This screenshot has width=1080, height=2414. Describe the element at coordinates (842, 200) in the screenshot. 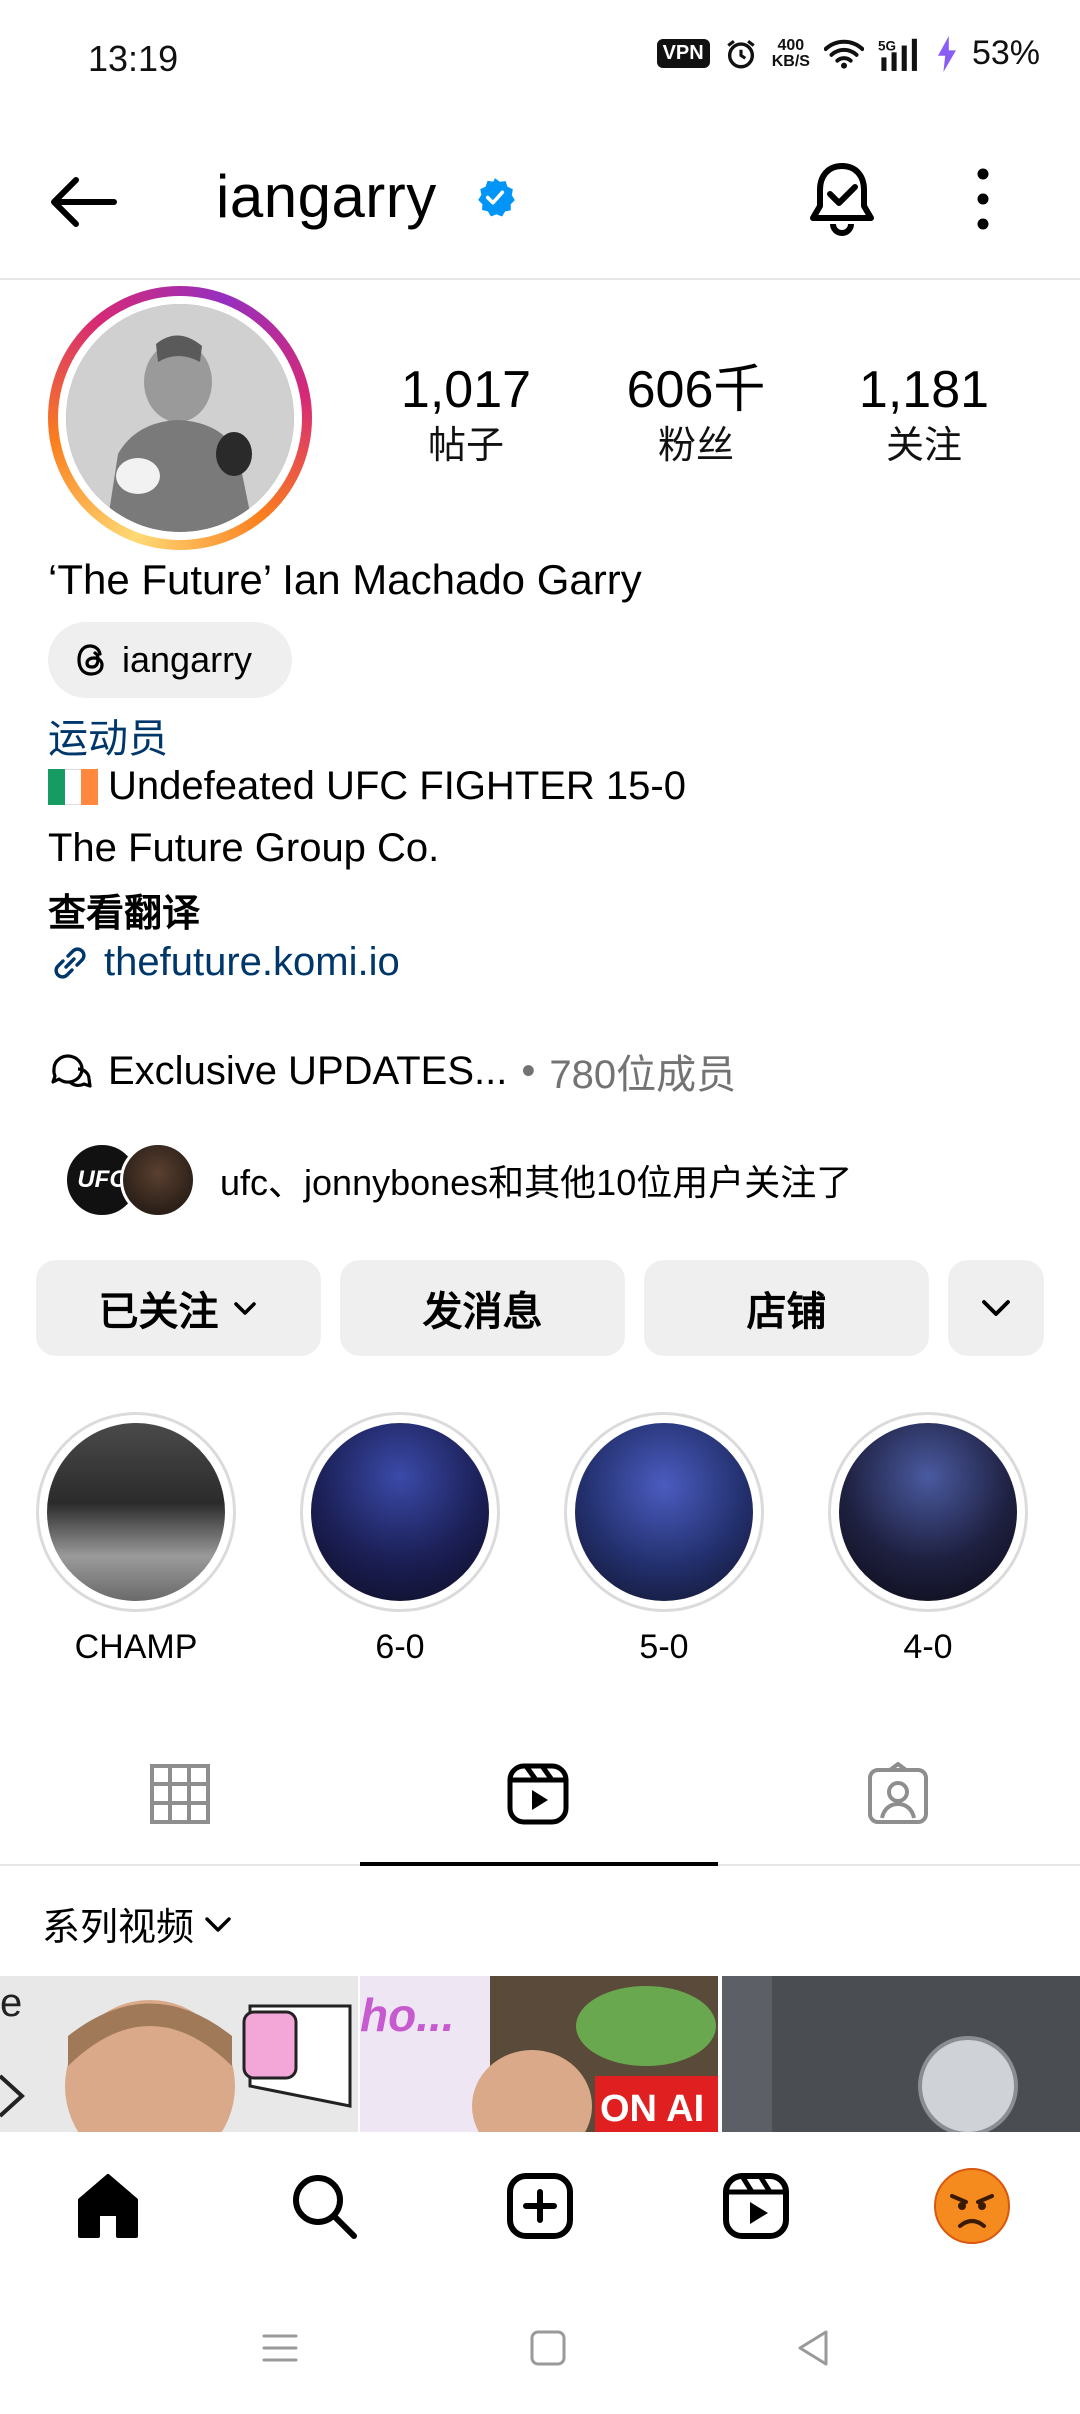

I see `notification-bell-icon` at that location.